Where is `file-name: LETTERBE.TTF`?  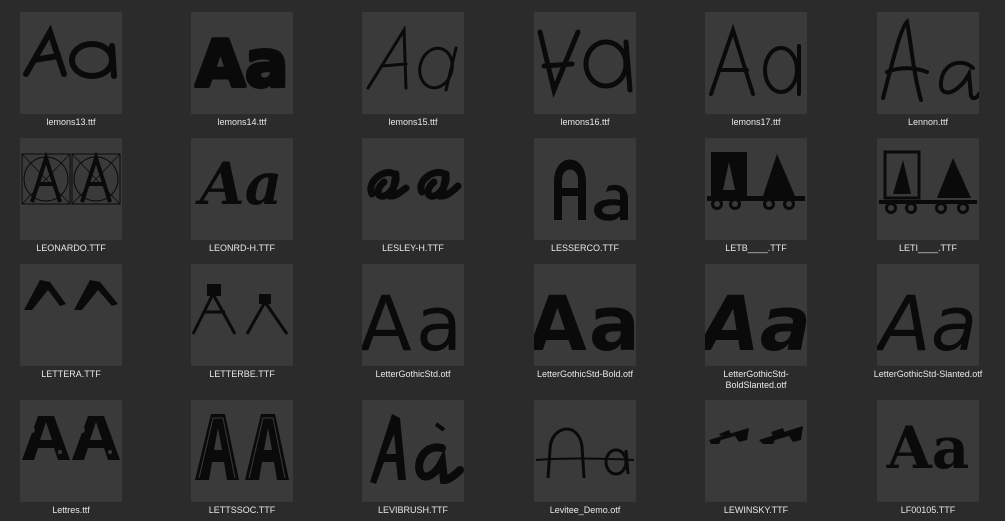
file-name: LETTERBE.TTF is located at coordinates (242, 374).